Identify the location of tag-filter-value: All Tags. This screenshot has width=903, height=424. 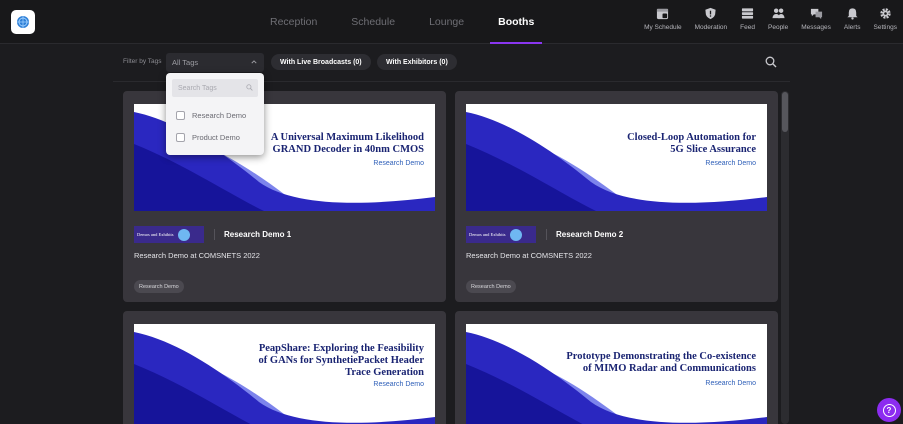
(185, 62).